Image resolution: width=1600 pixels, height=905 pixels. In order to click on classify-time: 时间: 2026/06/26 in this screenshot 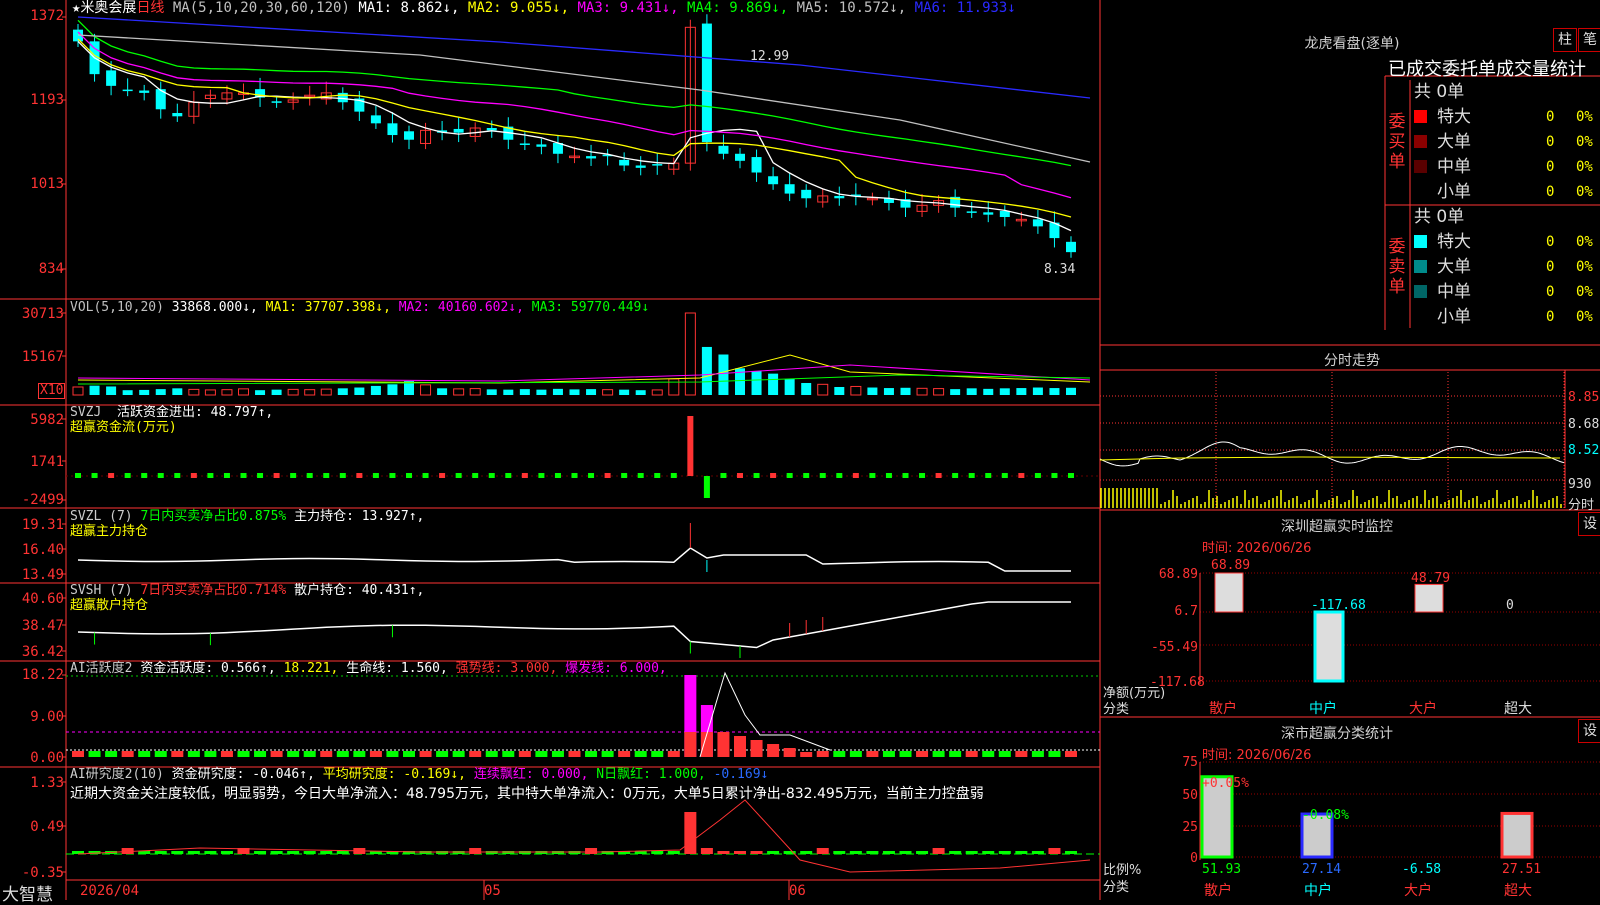, I will do `click(1257, 755)`.